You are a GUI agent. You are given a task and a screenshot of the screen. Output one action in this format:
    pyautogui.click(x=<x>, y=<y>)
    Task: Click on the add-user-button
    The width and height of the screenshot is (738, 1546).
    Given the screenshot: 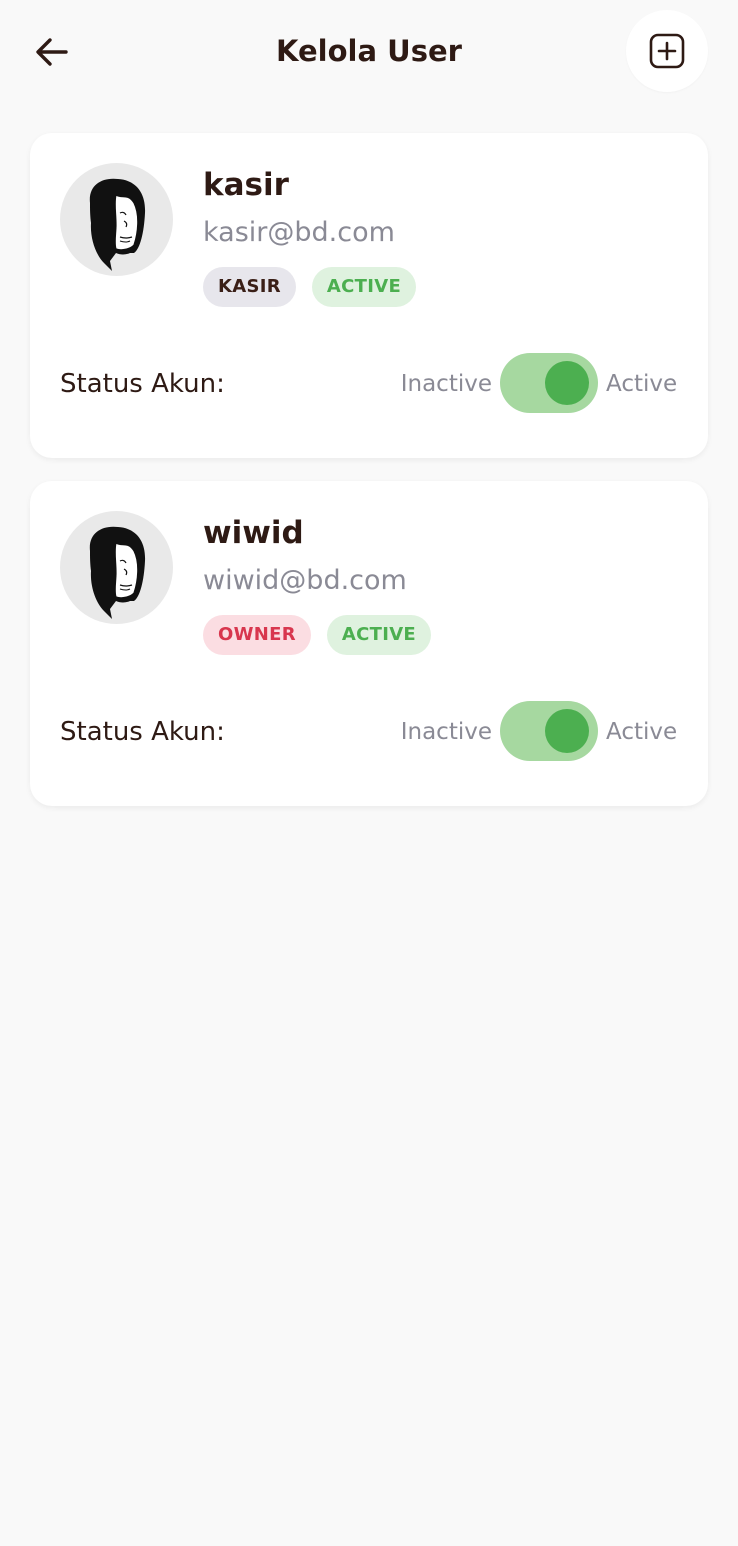 What is the action you would take?
    pyautogui.click(x=667, y=51)
    